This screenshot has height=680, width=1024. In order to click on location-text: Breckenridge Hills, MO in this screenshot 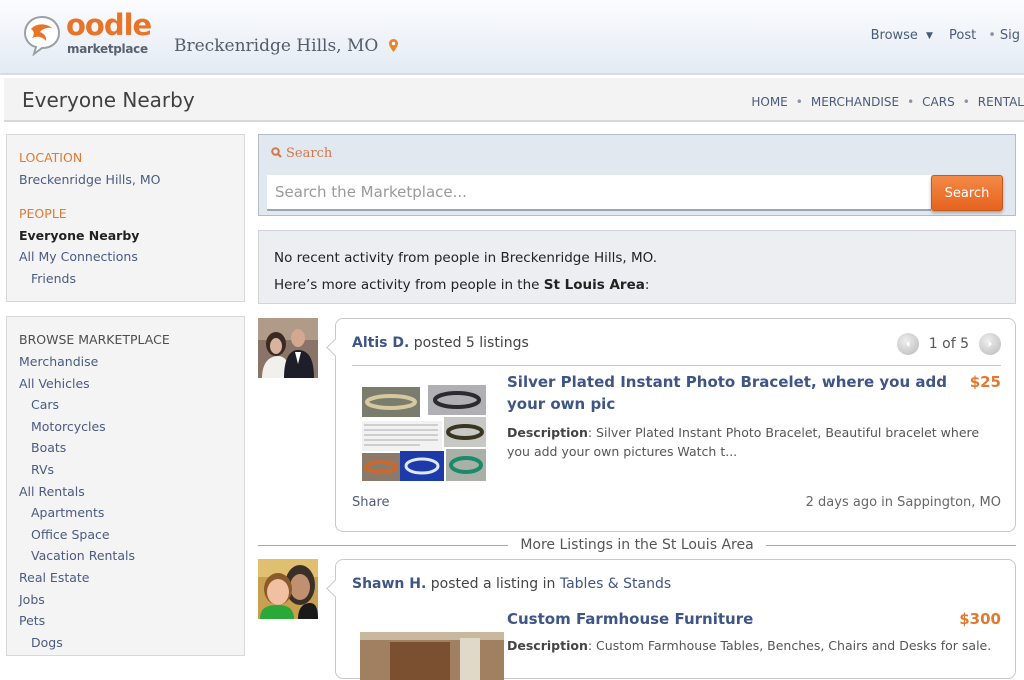, I will do `click(276, 46)`.